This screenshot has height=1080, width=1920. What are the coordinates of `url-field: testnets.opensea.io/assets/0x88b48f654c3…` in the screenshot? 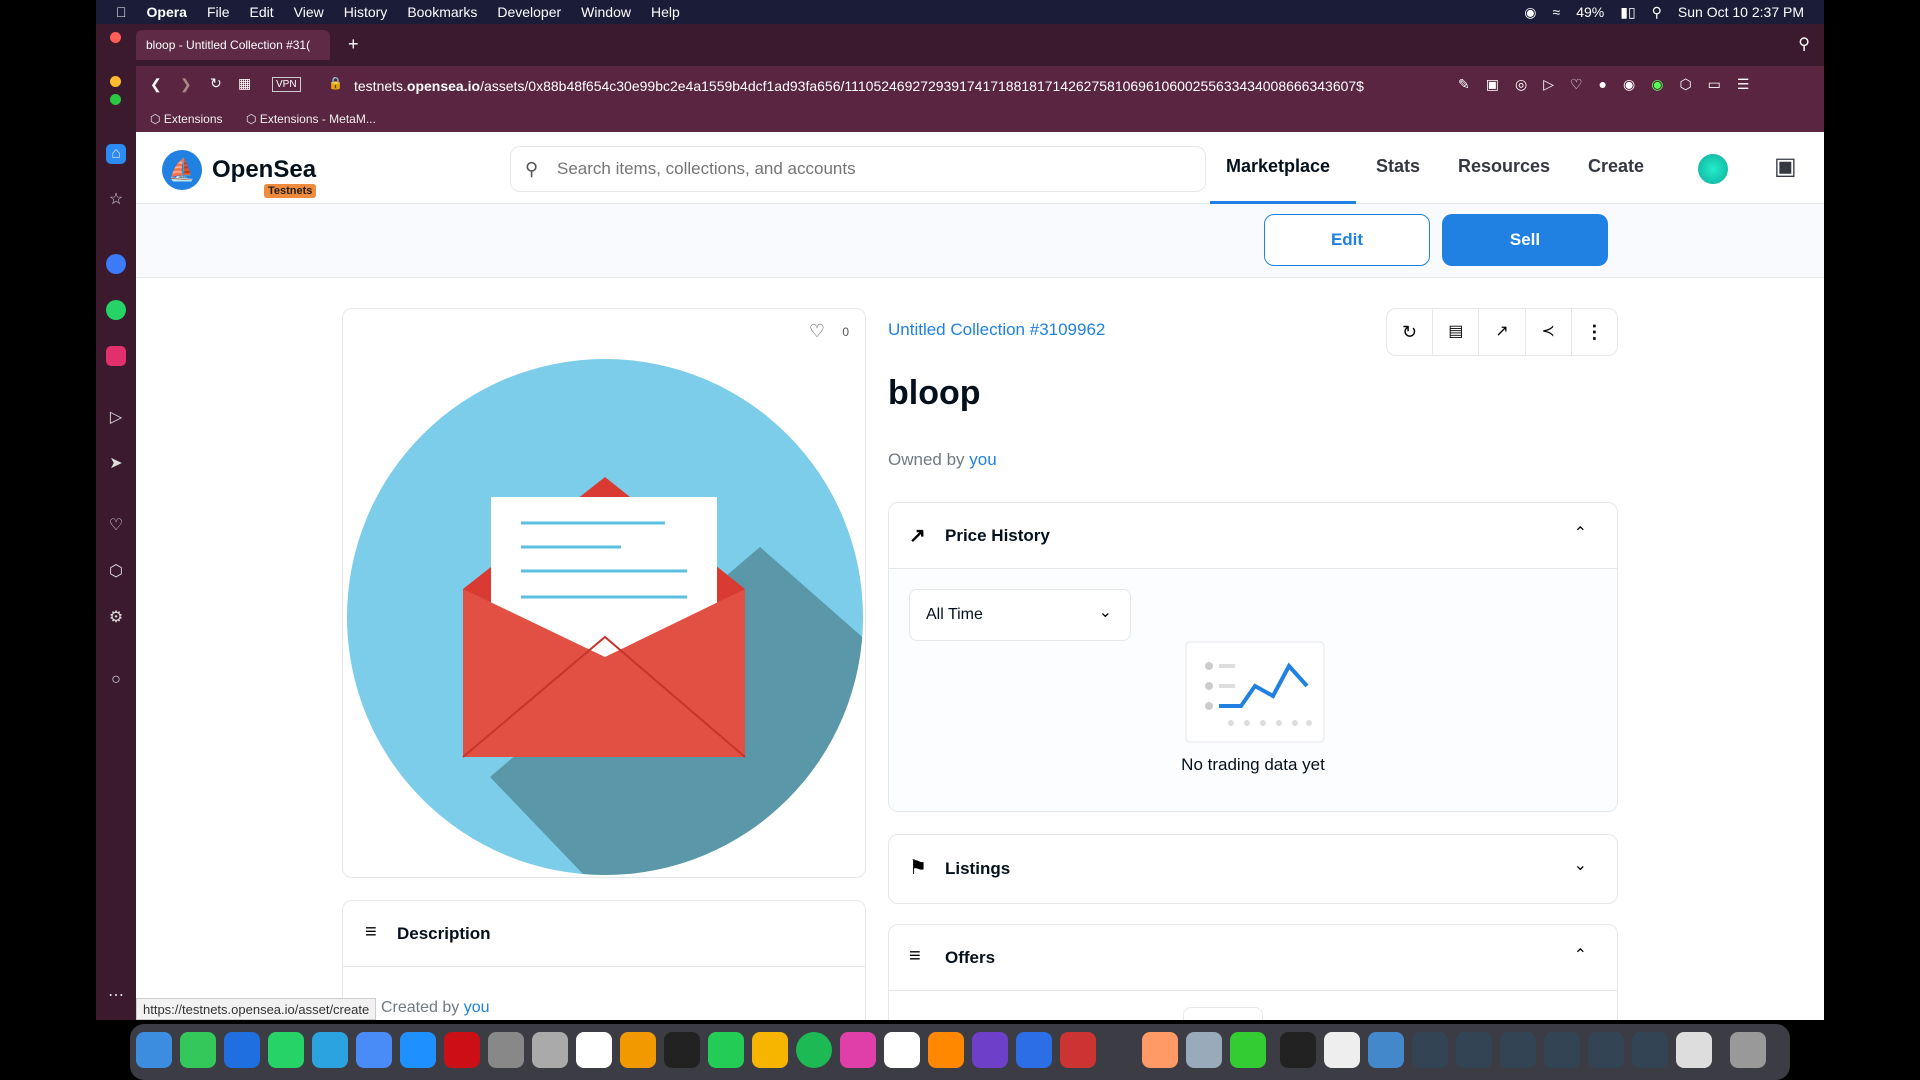 It's located at (899, 86).